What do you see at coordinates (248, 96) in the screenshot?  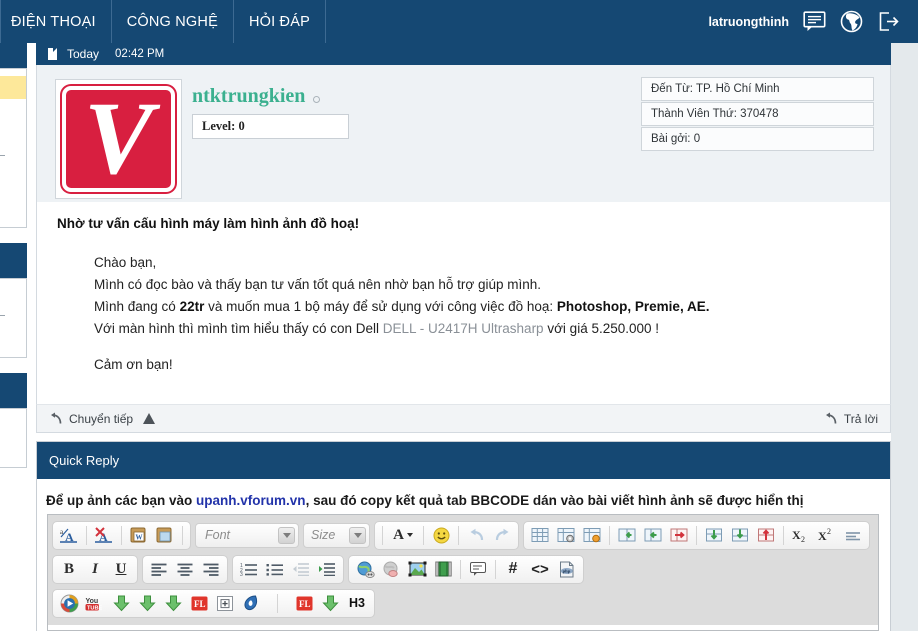 I see `post-author-name: ntktrungkien` at bounding box center [248, 96].